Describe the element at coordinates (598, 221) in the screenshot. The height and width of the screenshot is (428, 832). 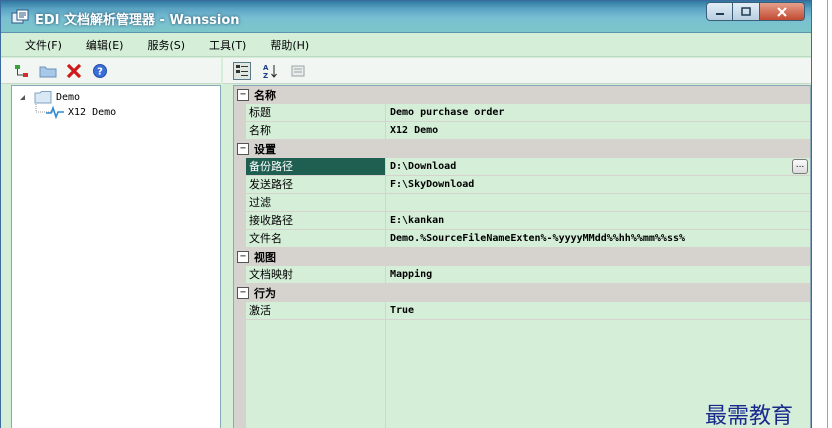
I see `property-value: E:\kankan` at that location.